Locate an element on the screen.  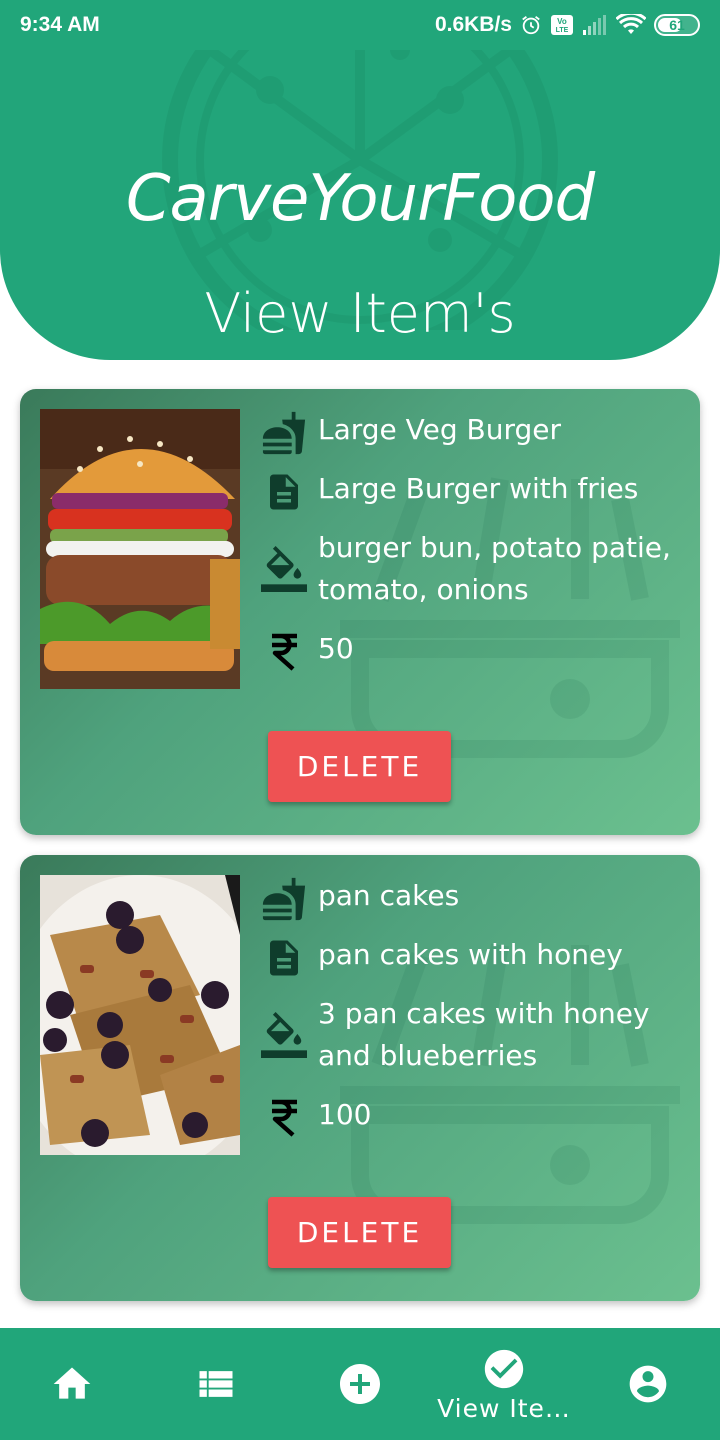
pancakes-image is located at coordinates (140, 1015).